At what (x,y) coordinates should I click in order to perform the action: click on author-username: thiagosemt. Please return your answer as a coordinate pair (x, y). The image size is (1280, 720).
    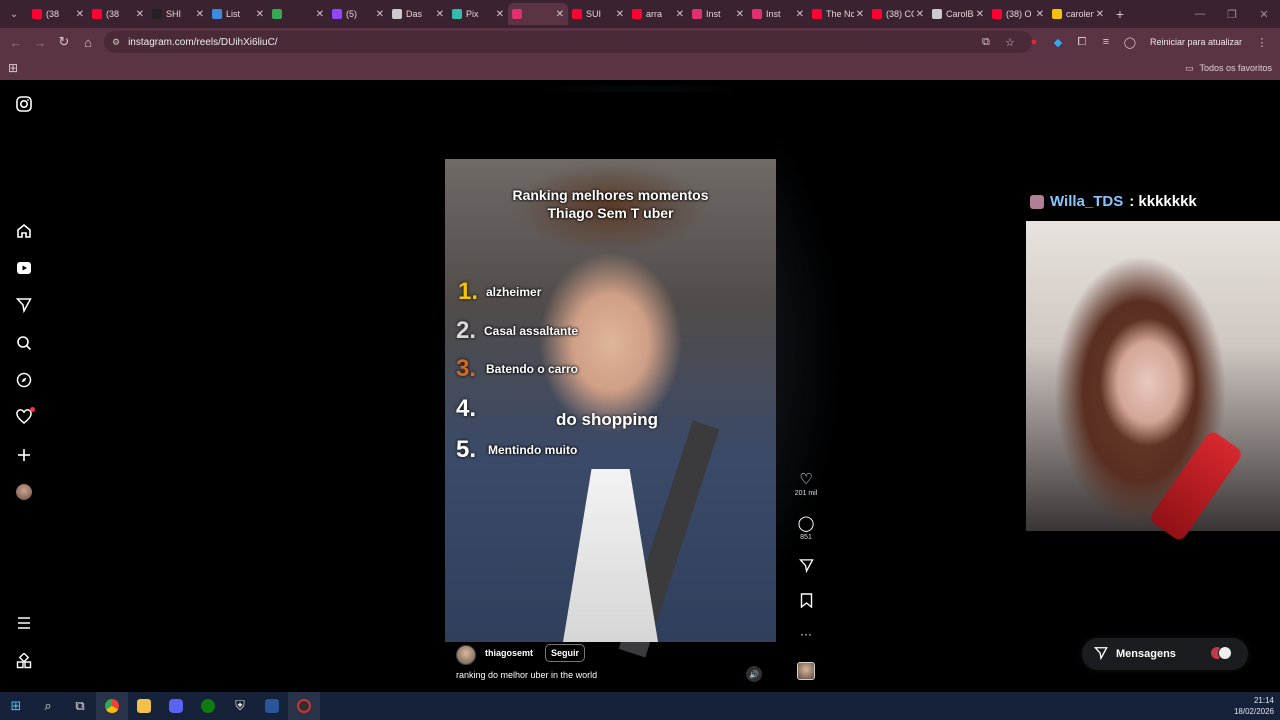
    Looking at the image, I should click on (509, 653).